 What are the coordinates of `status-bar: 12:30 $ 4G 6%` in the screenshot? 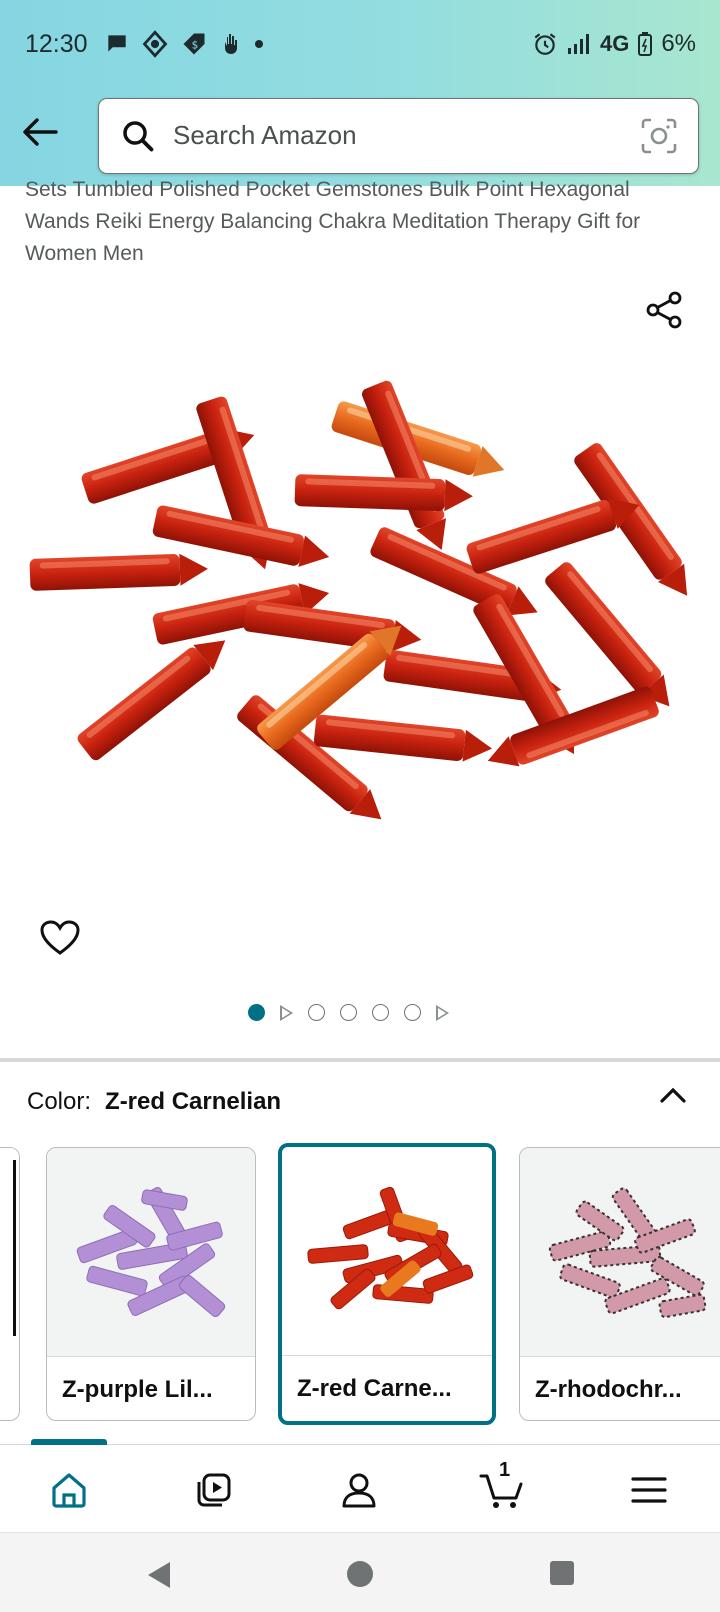 It's located at (360, 46).